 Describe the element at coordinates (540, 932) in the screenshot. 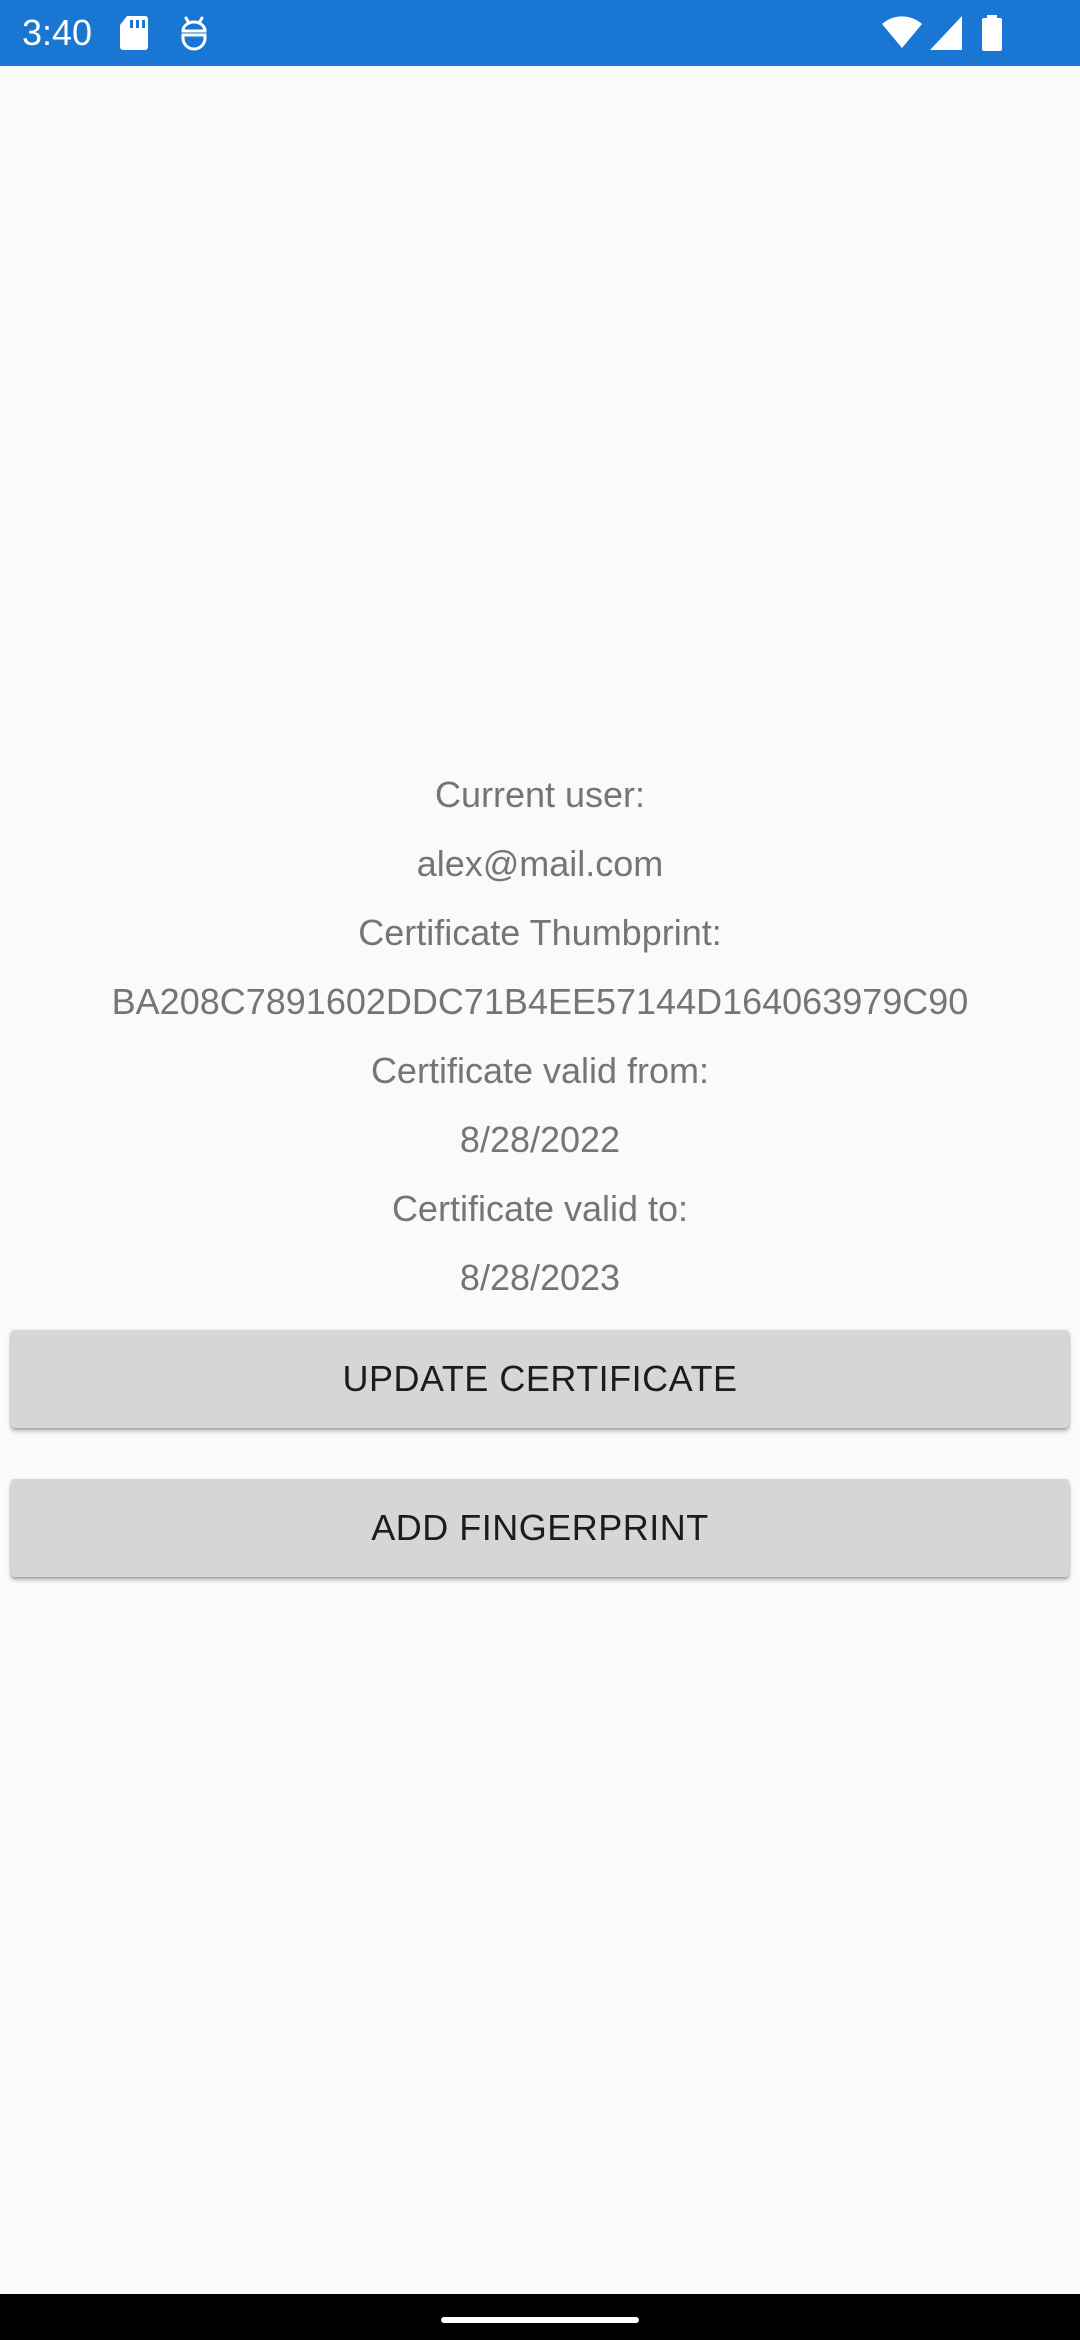

I see `thumbprint-label: Certificate Thumbprint:` at that location.